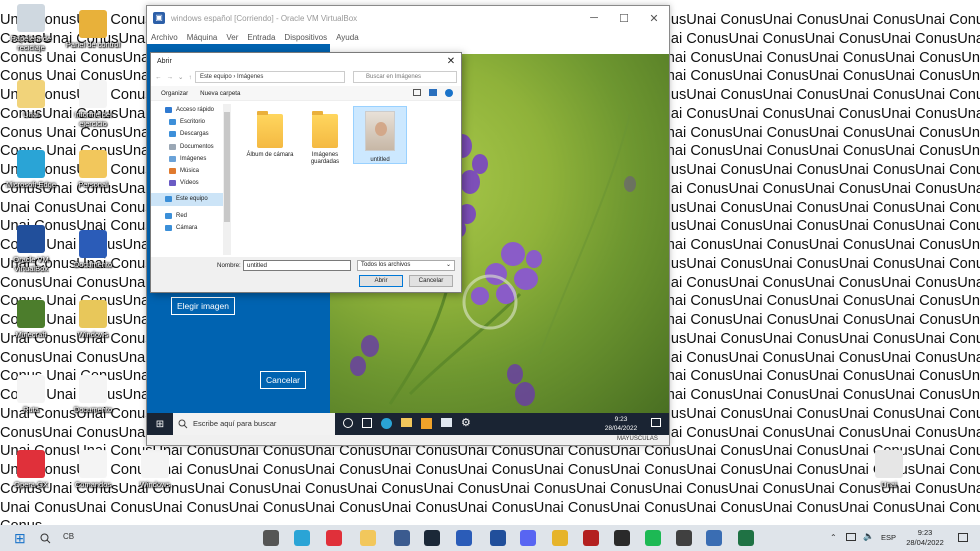 This screenshot has height=551, width=980. I want to click on nav-item: Cámara, so click(191, 228).